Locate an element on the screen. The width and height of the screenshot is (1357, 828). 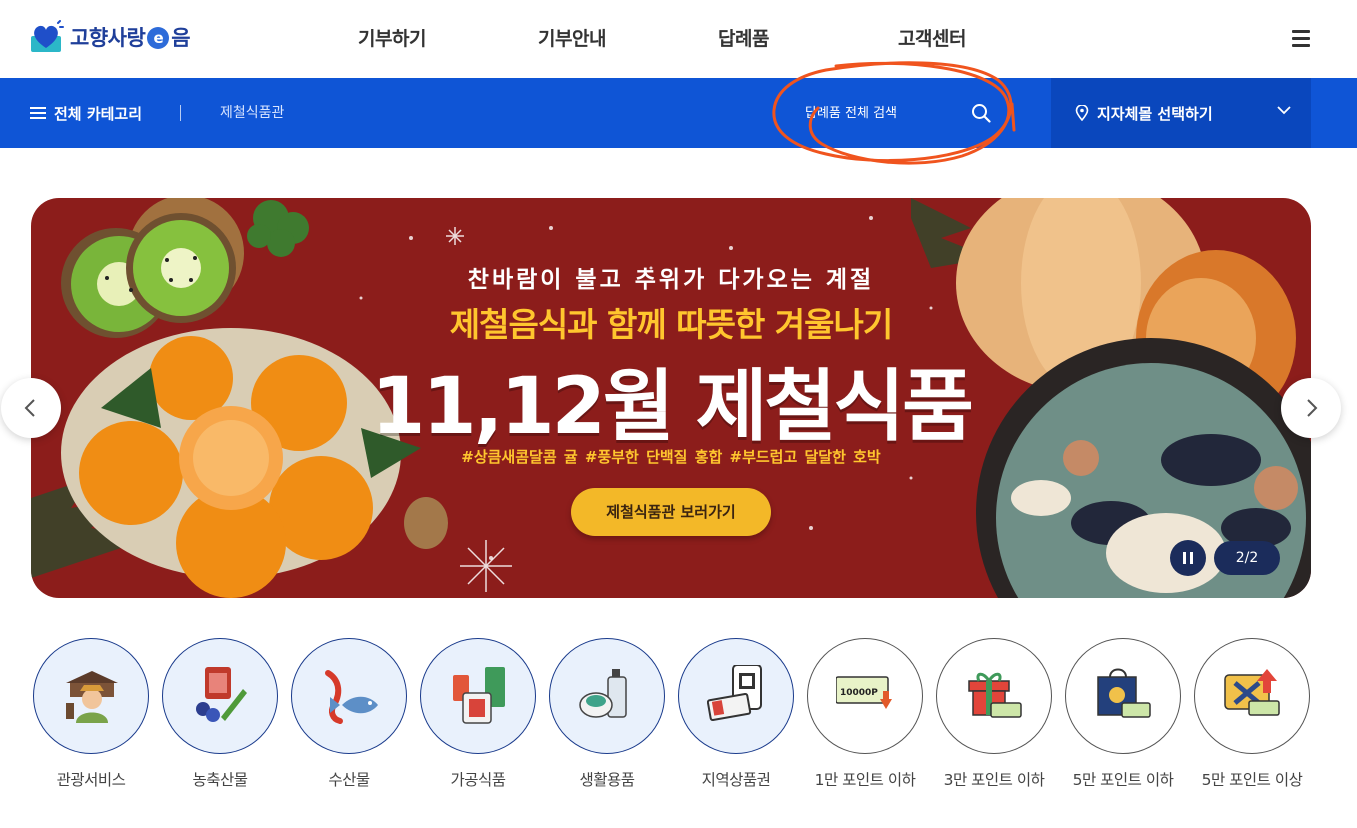
category-label: 5만 포인트 이하 is located at coordinates (1123, 780).